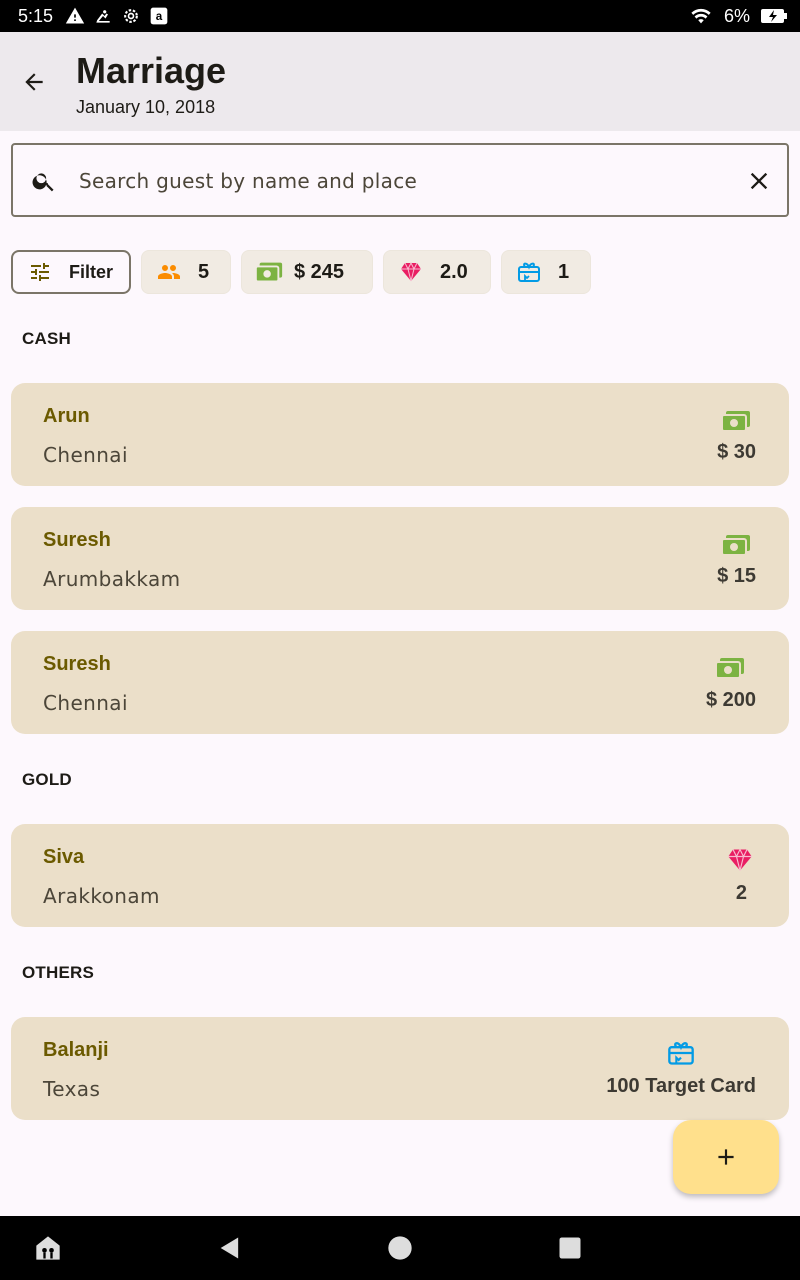 This screenshot has height=1280, width=800. What do you see at coordinates (736, 576) in the screenshot?
I see `gift-value: $ 15` at bounding box center [736, 576].